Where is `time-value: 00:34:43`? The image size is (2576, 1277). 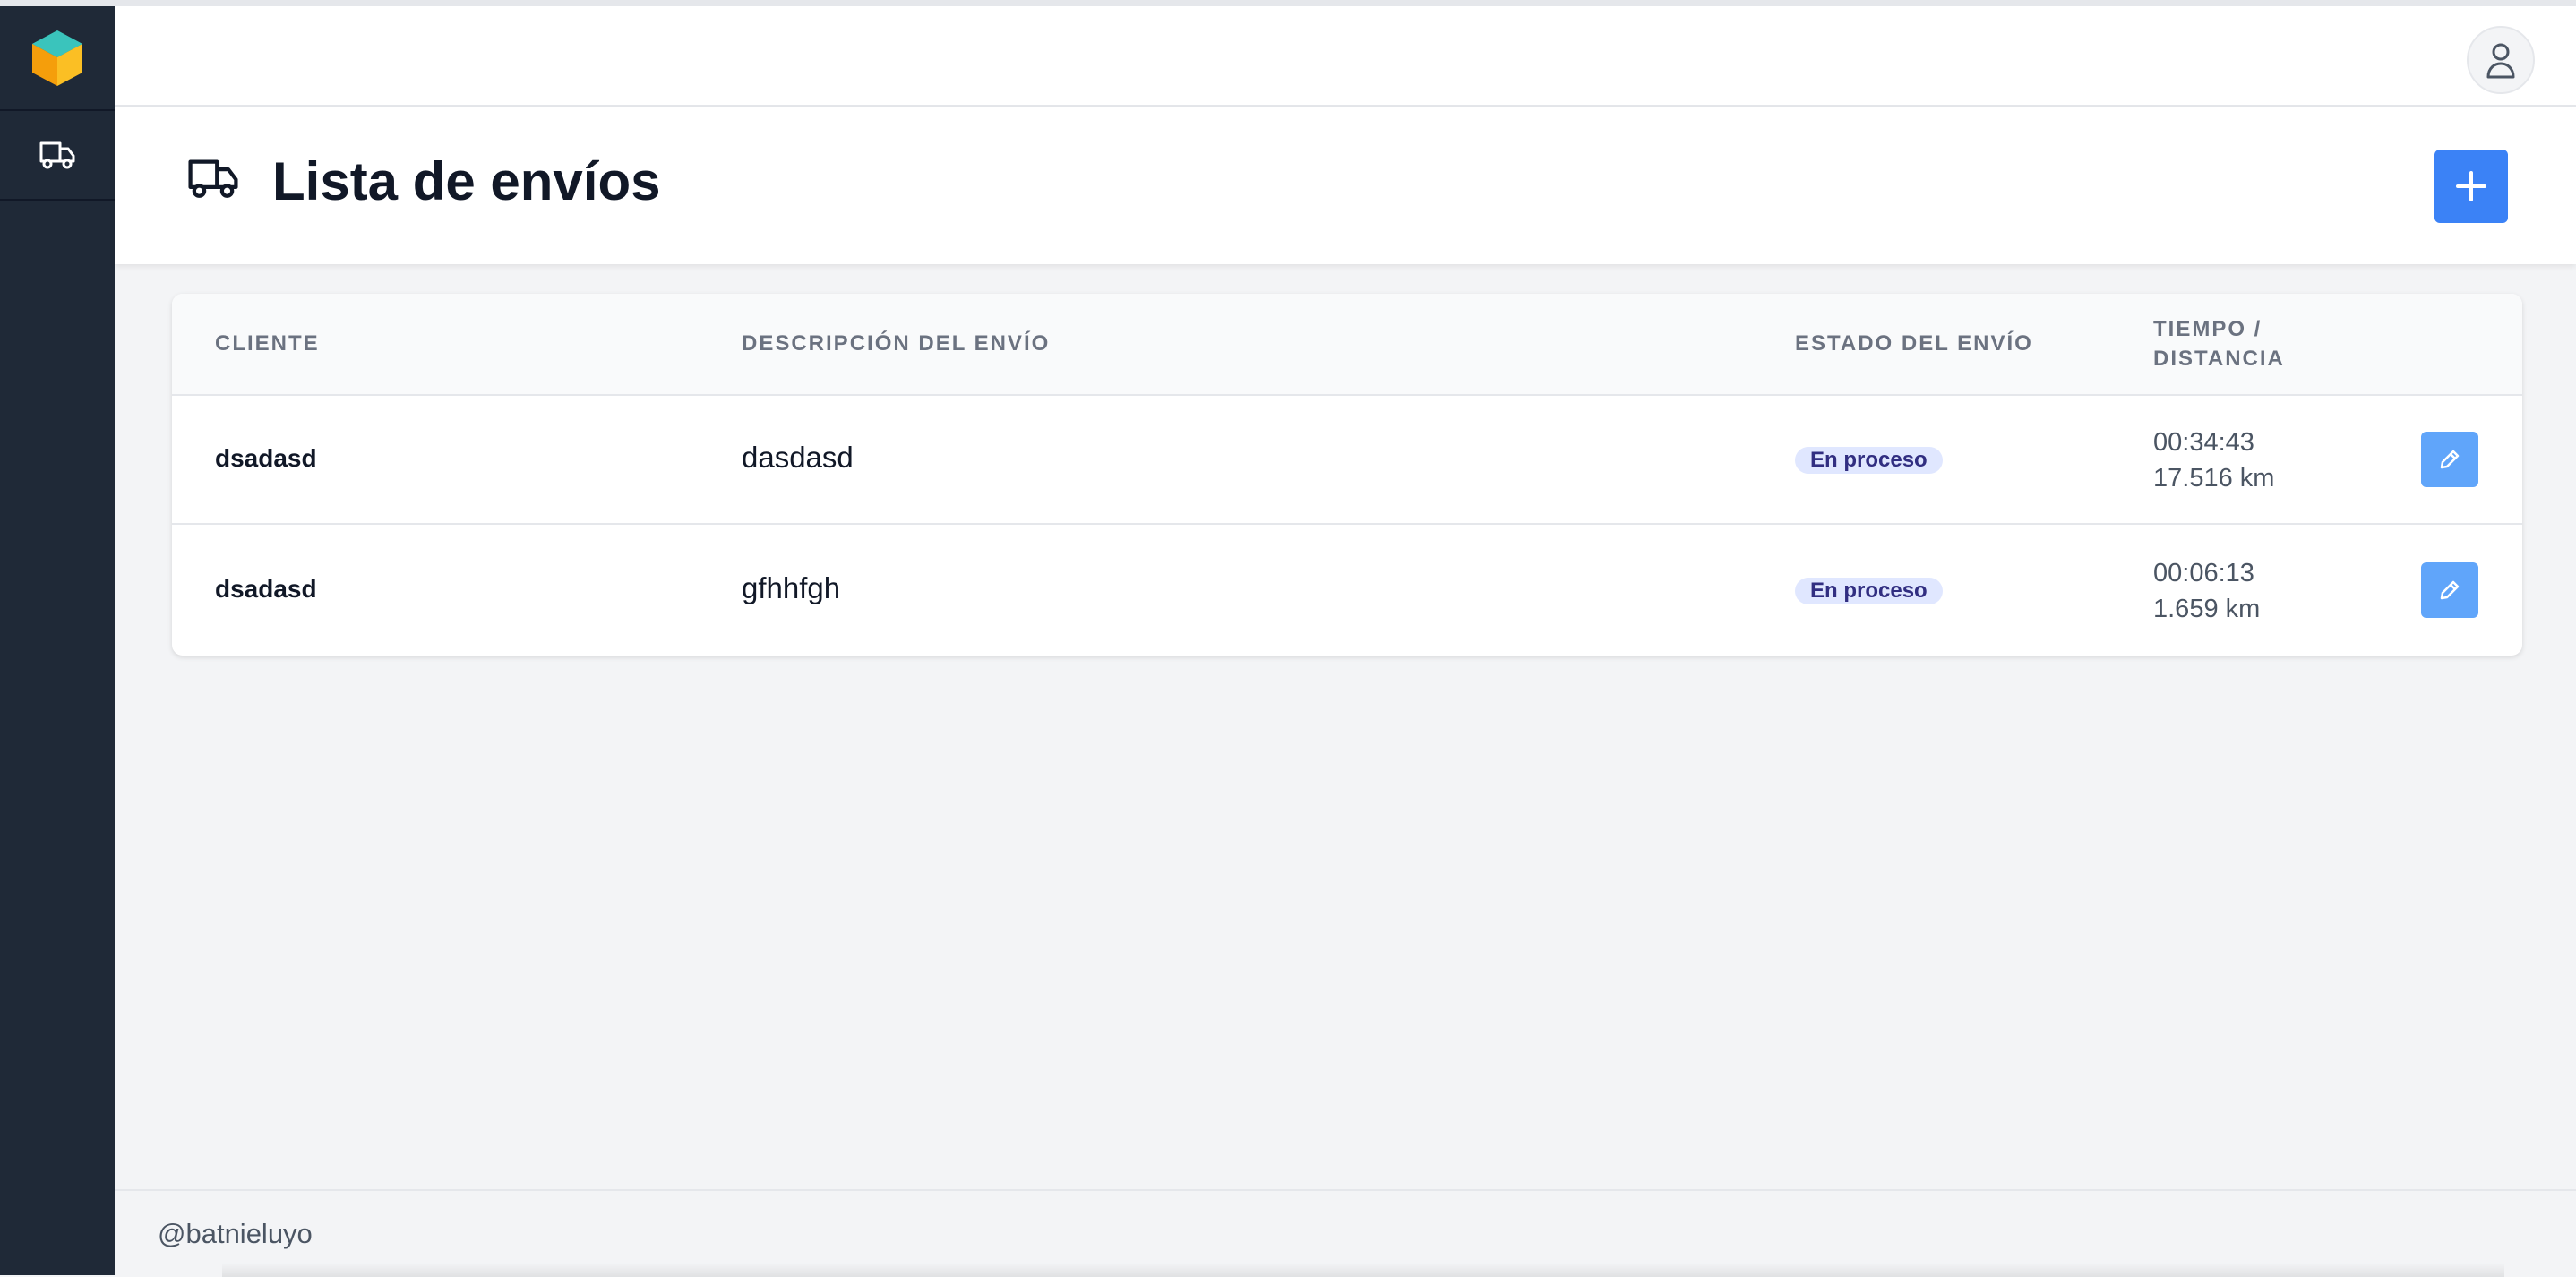
time-value: 00:34:43 is located at coordinates (2203, 443).